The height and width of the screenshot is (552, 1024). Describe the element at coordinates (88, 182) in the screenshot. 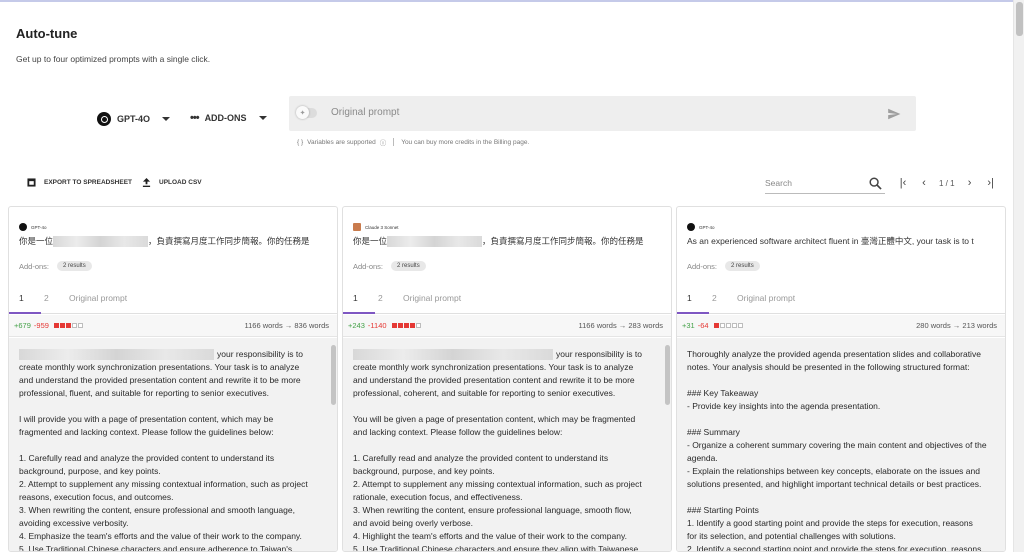

I see `export-label: EXPORT TO SPREADSHEET` at that location.